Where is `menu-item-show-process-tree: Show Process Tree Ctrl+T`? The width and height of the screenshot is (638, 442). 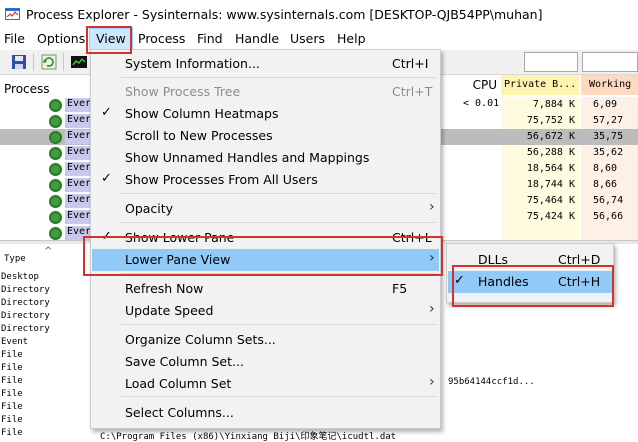
menu-item-show-process-tree: Show Process Tree Ctrl+T is located at coordinates (265, 92).